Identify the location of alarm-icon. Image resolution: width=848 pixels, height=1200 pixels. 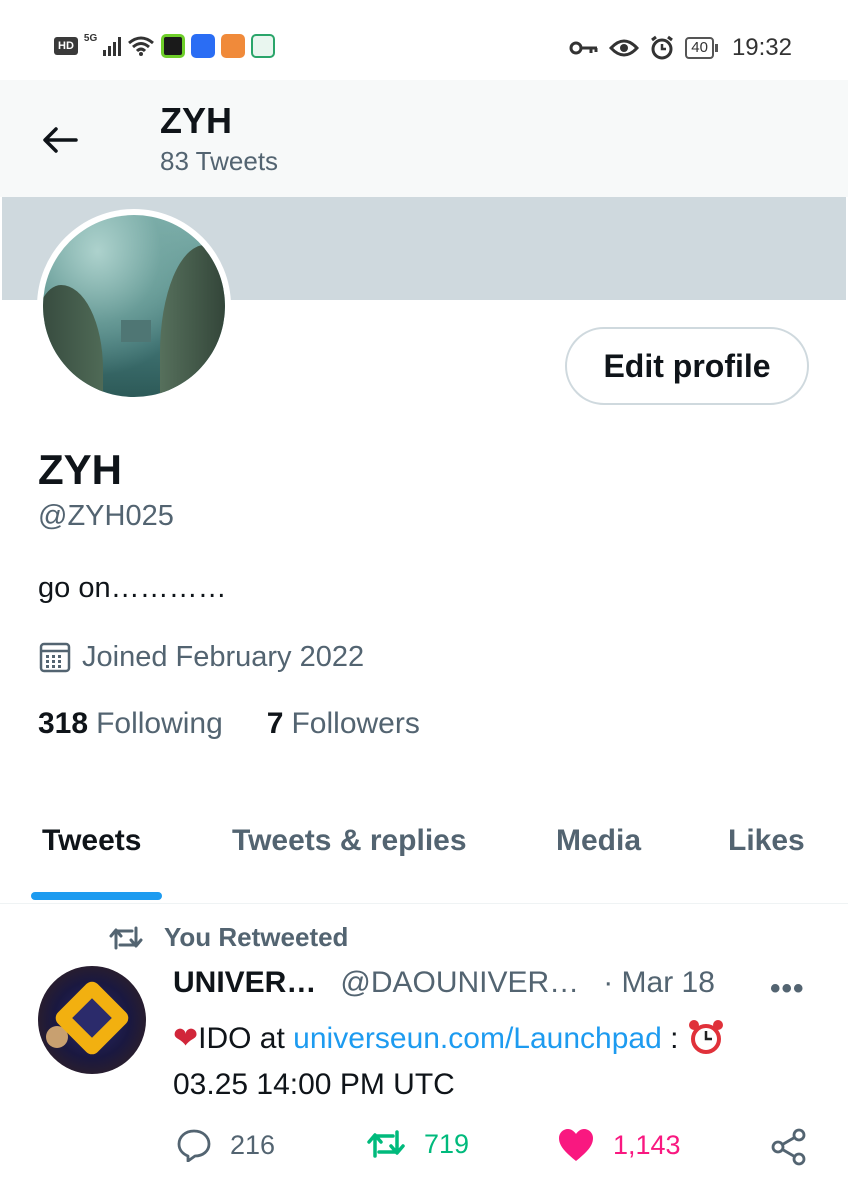
(662, 47).